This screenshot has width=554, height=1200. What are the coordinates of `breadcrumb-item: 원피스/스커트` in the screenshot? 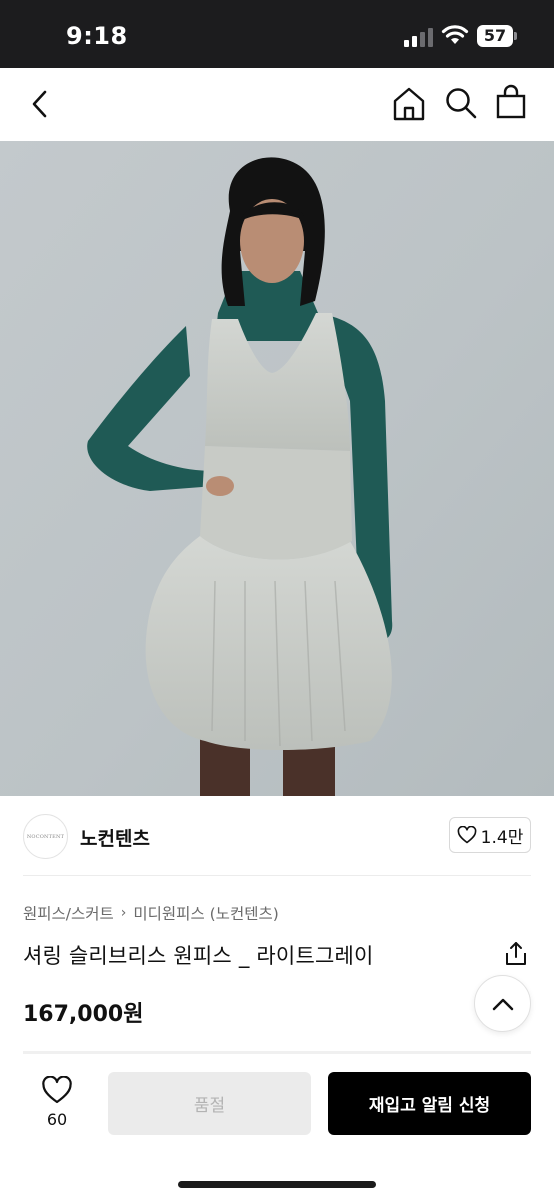 It's located at (68, 913).